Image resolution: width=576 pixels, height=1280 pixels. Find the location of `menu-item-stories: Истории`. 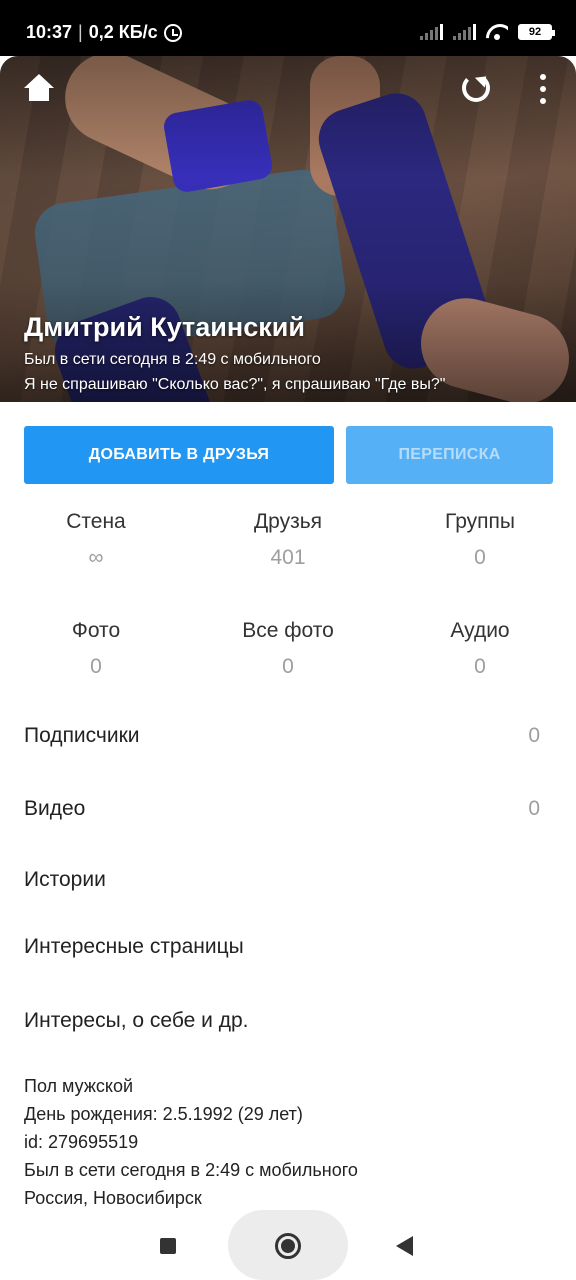

menu-item-stories: Истории is located at coordinates (282, 880).